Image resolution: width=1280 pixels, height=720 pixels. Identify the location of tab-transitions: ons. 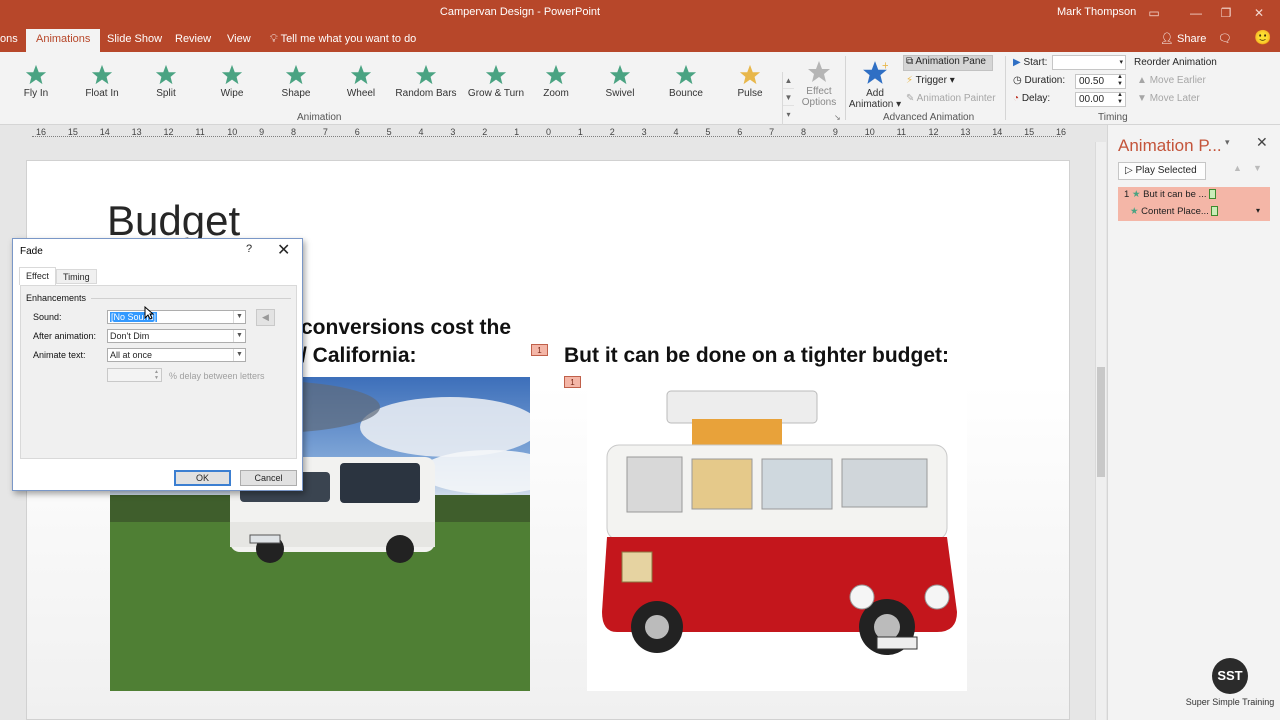
(9, 39).